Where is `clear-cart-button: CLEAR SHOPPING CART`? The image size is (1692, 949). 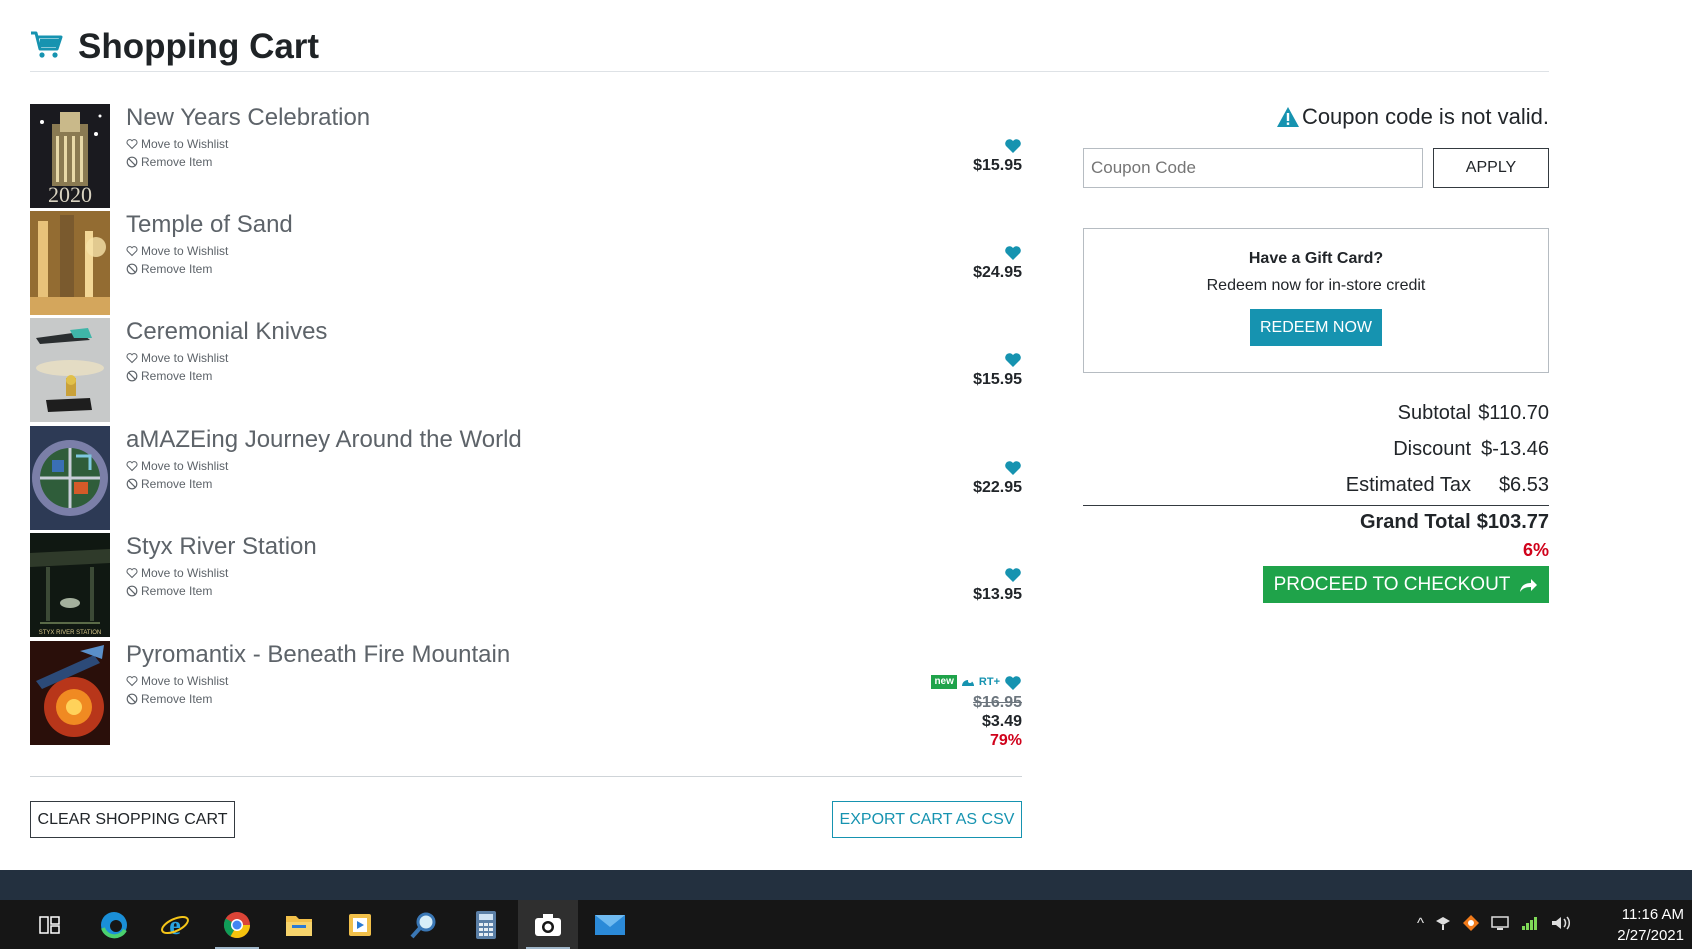 clear-cart-button: CLEAR SHOPPING CART is located at coordinates (132, 819).